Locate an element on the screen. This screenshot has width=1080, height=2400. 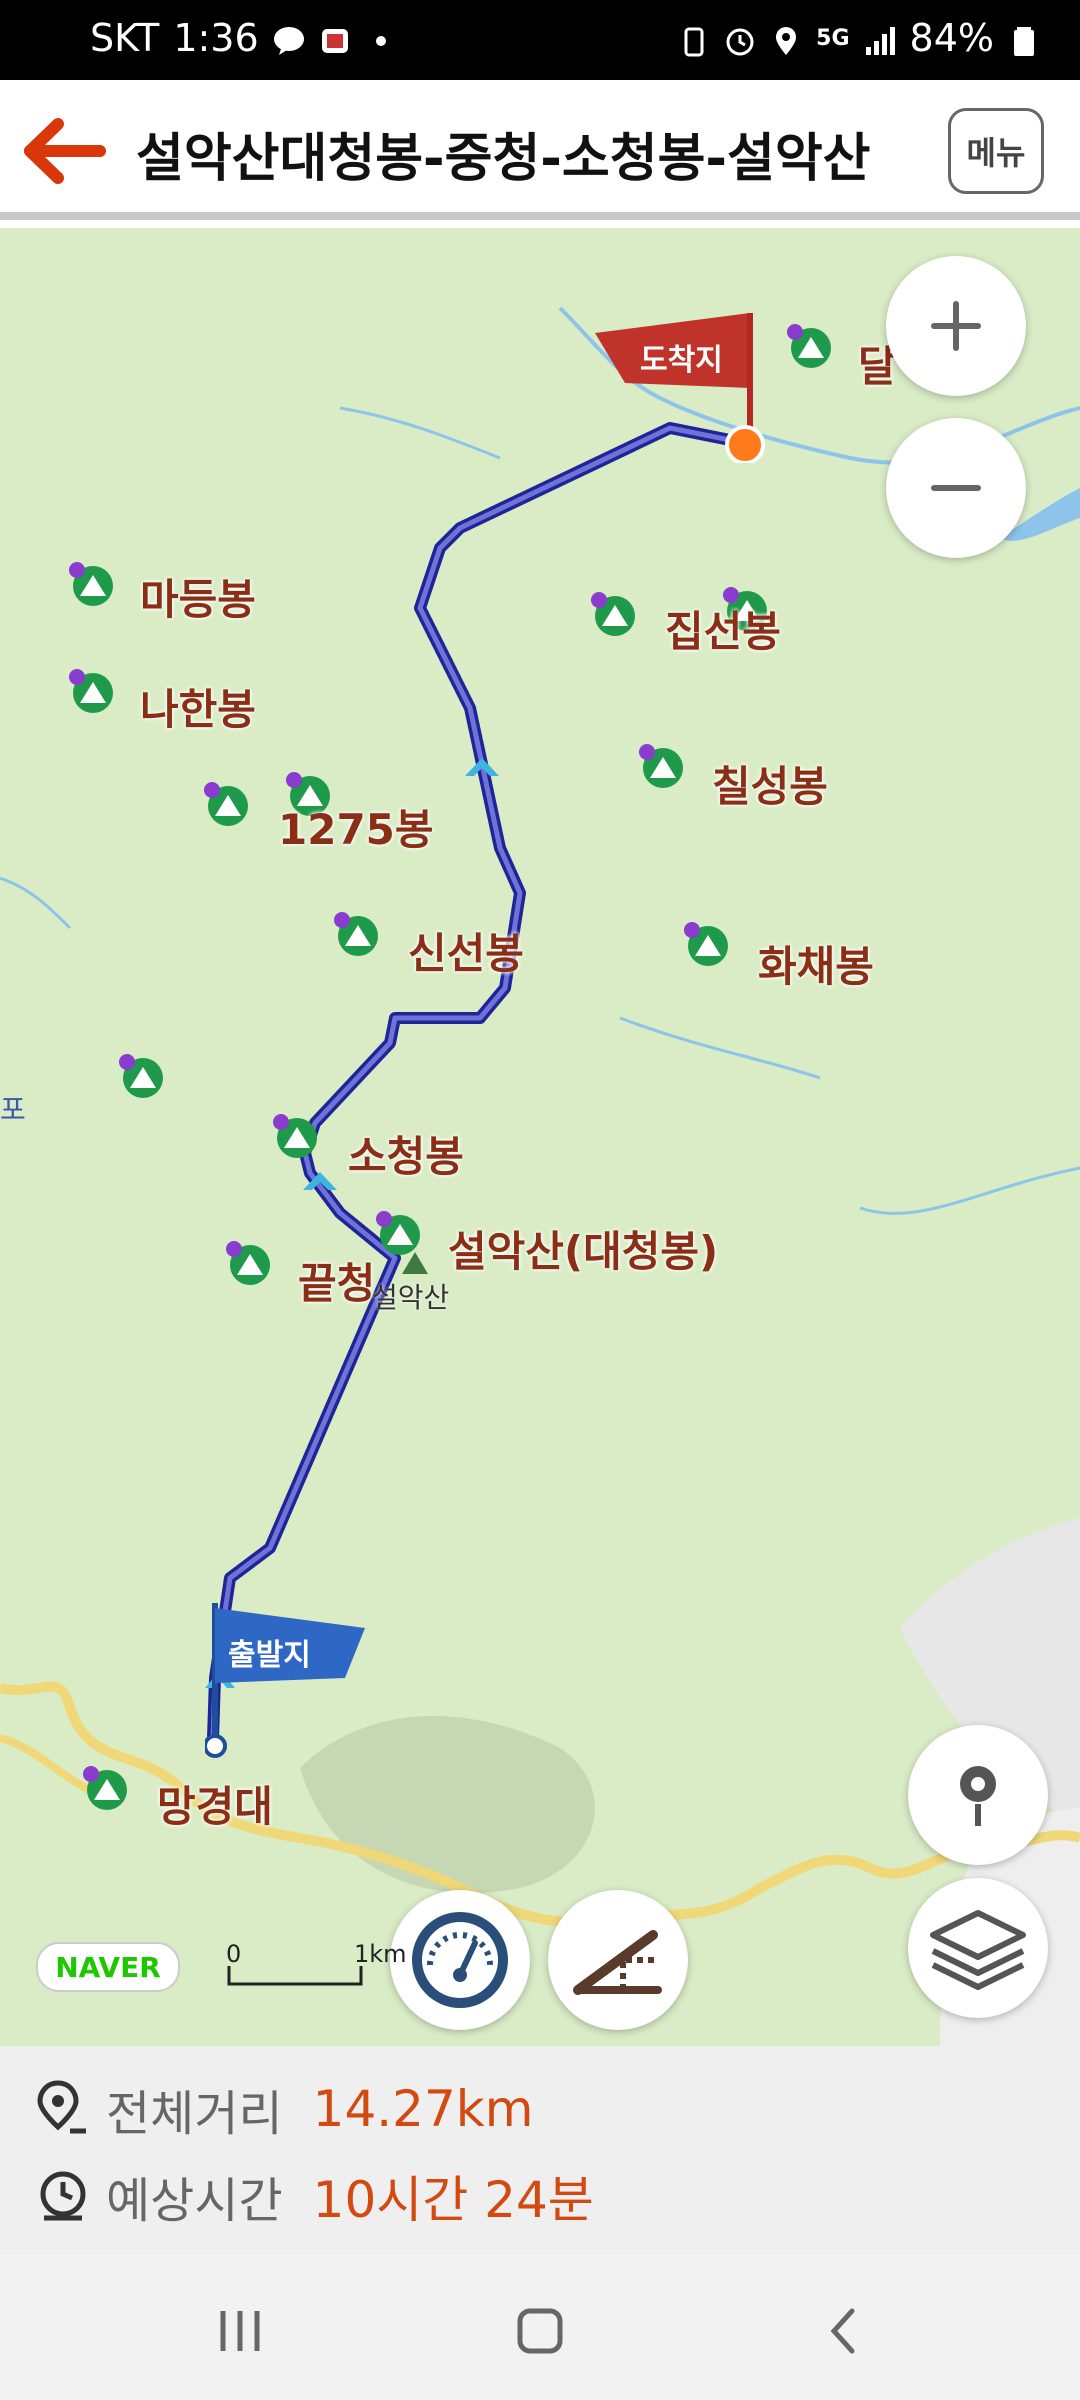
signal-icon is located at coordinates (880, 38).